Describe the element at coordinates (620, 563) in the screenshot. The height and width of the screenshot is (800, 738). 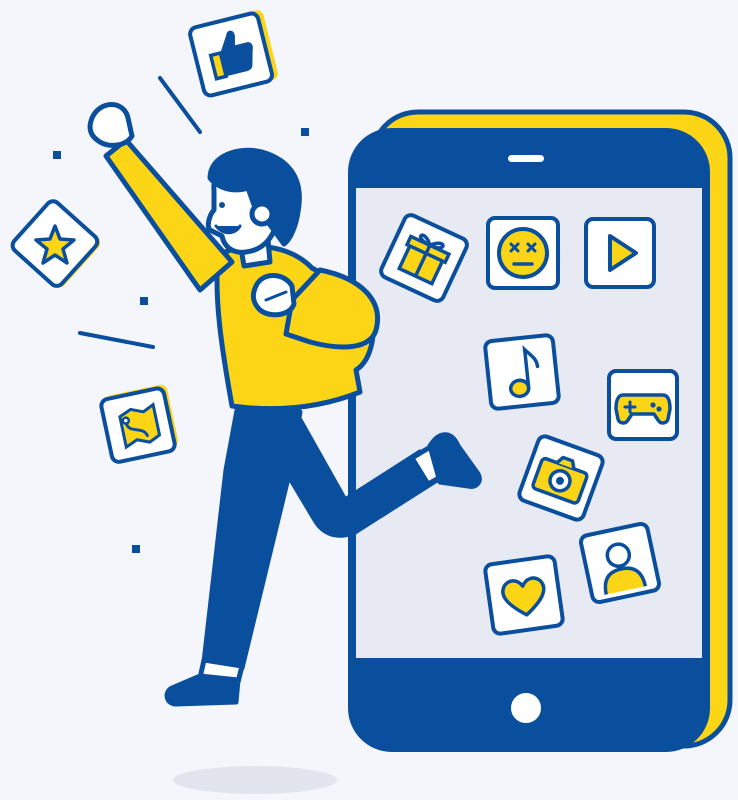
I see `user-icon` at that location.